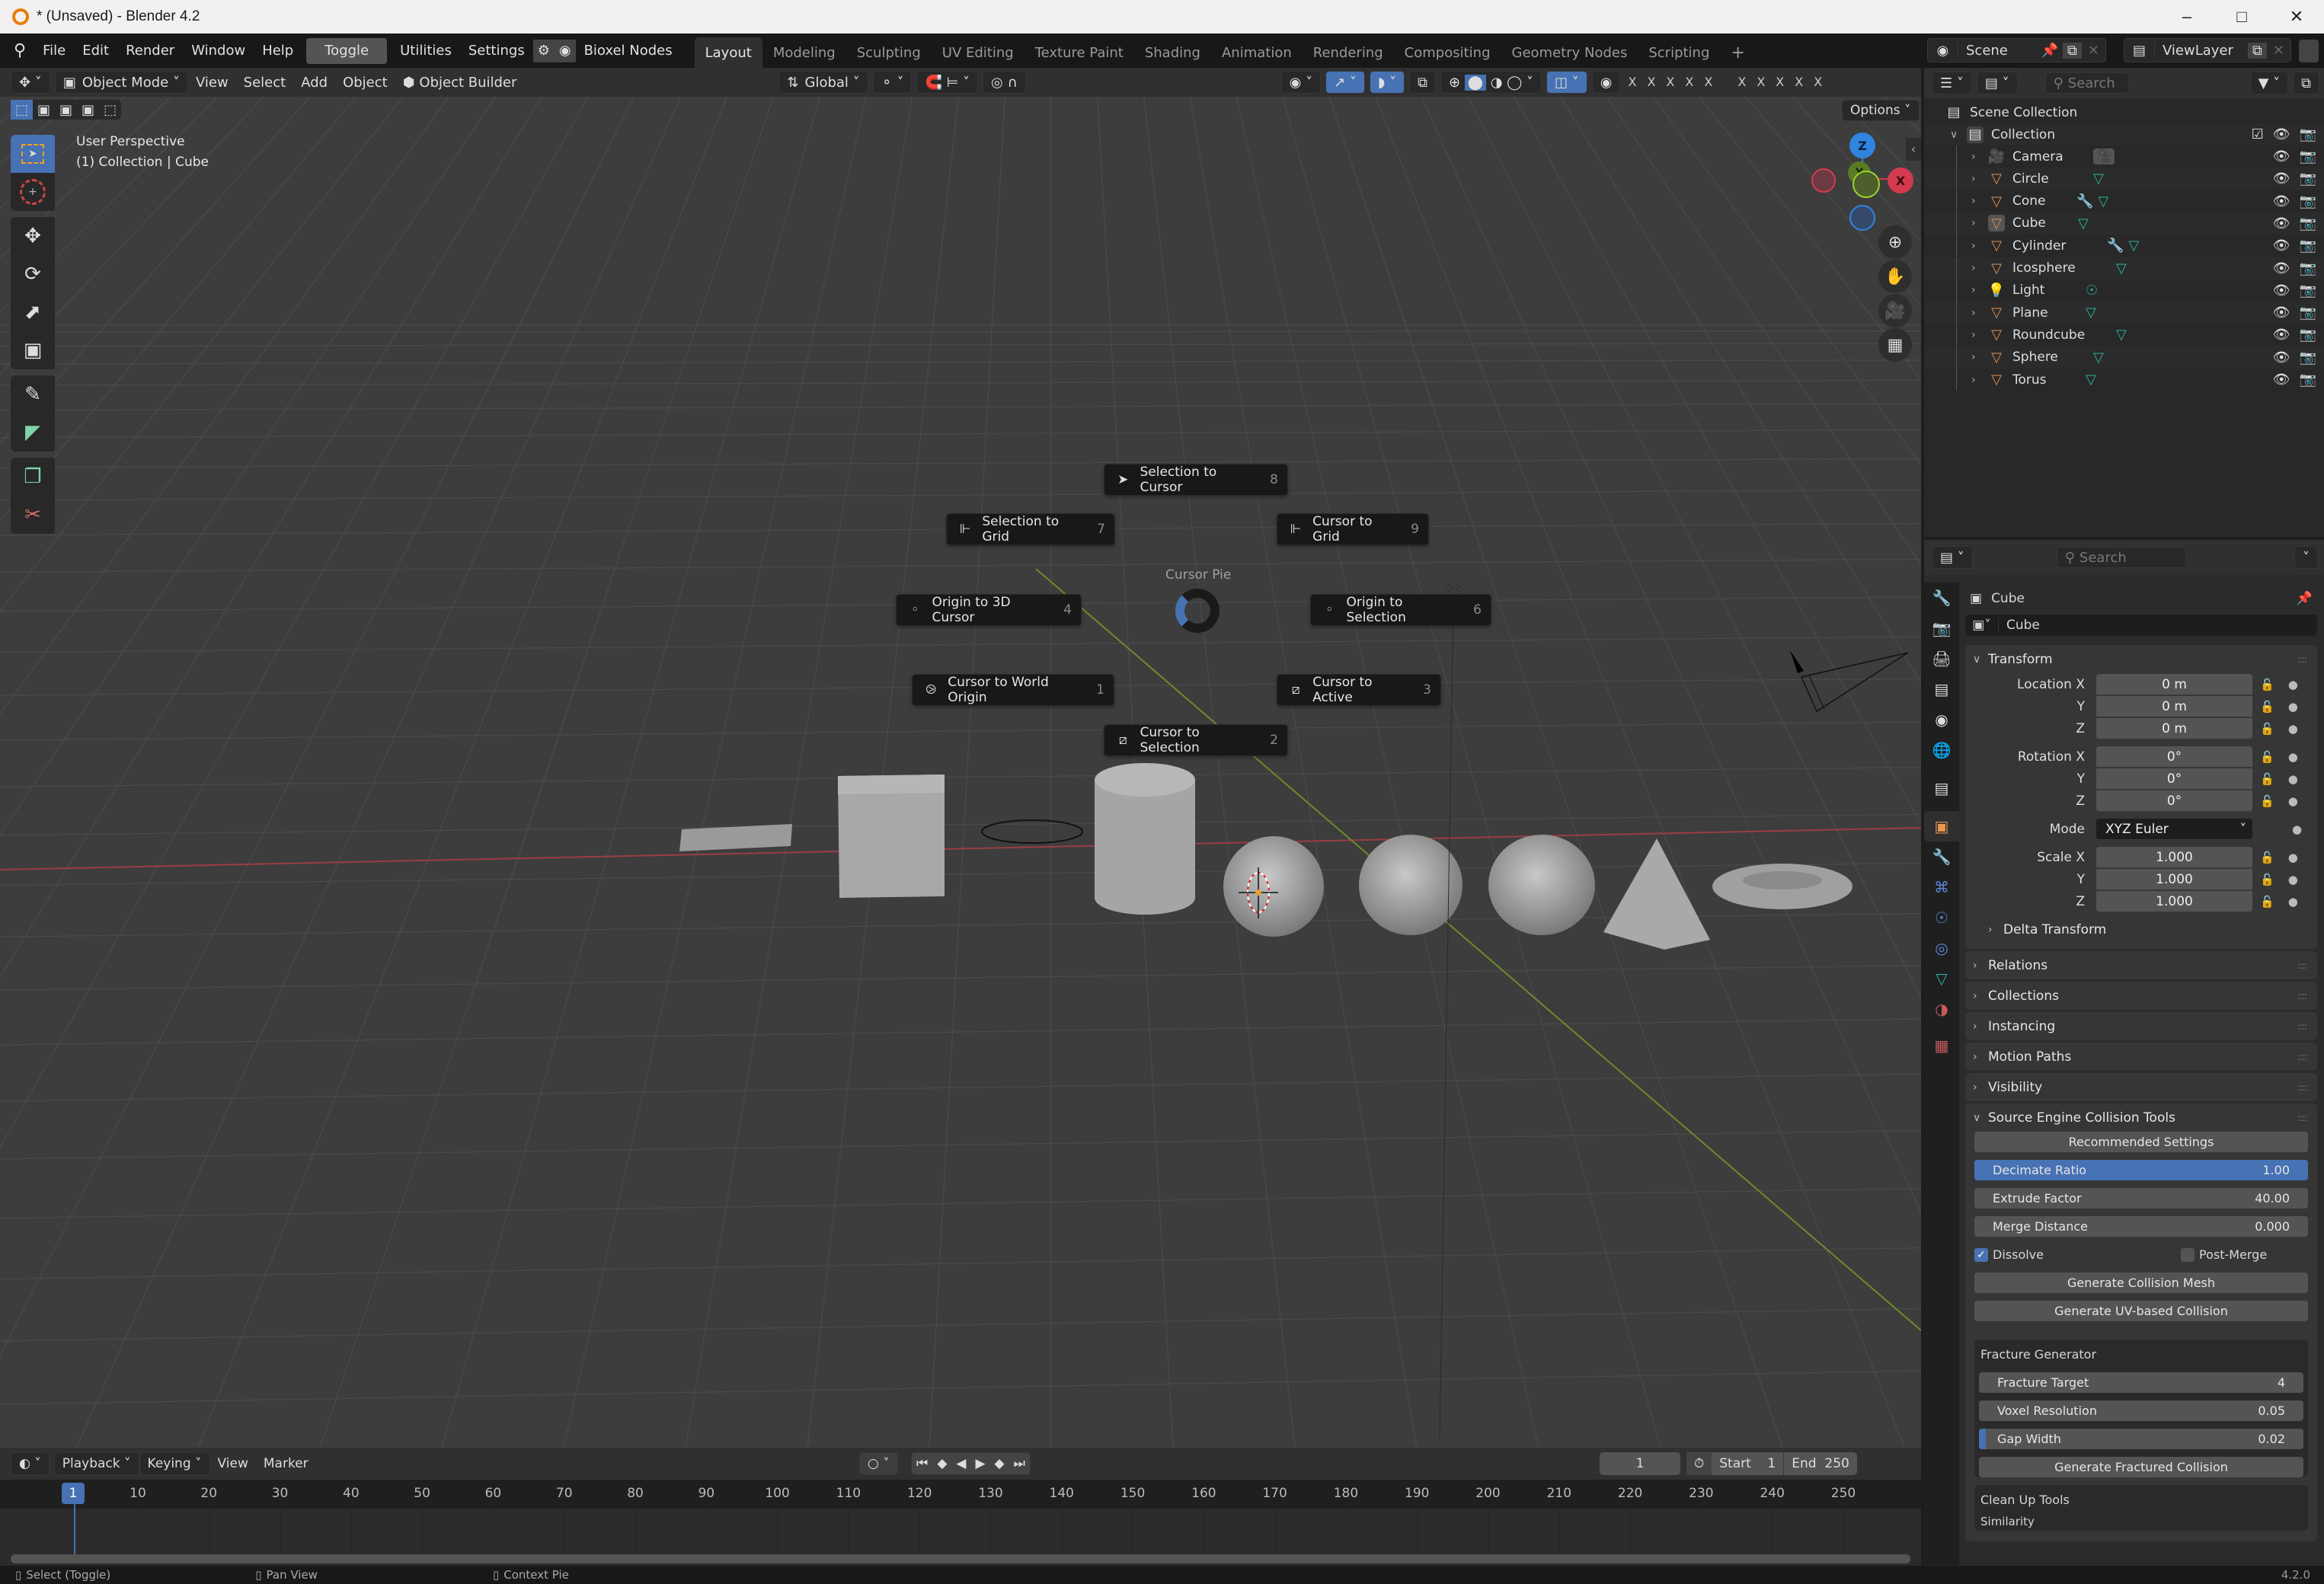 The width and height of the screenshot is (2324, 1584). Describe the element at coordinates (1699, 1463) in the screenshot. I see `stopwatch-icon: ⏱` at that location.